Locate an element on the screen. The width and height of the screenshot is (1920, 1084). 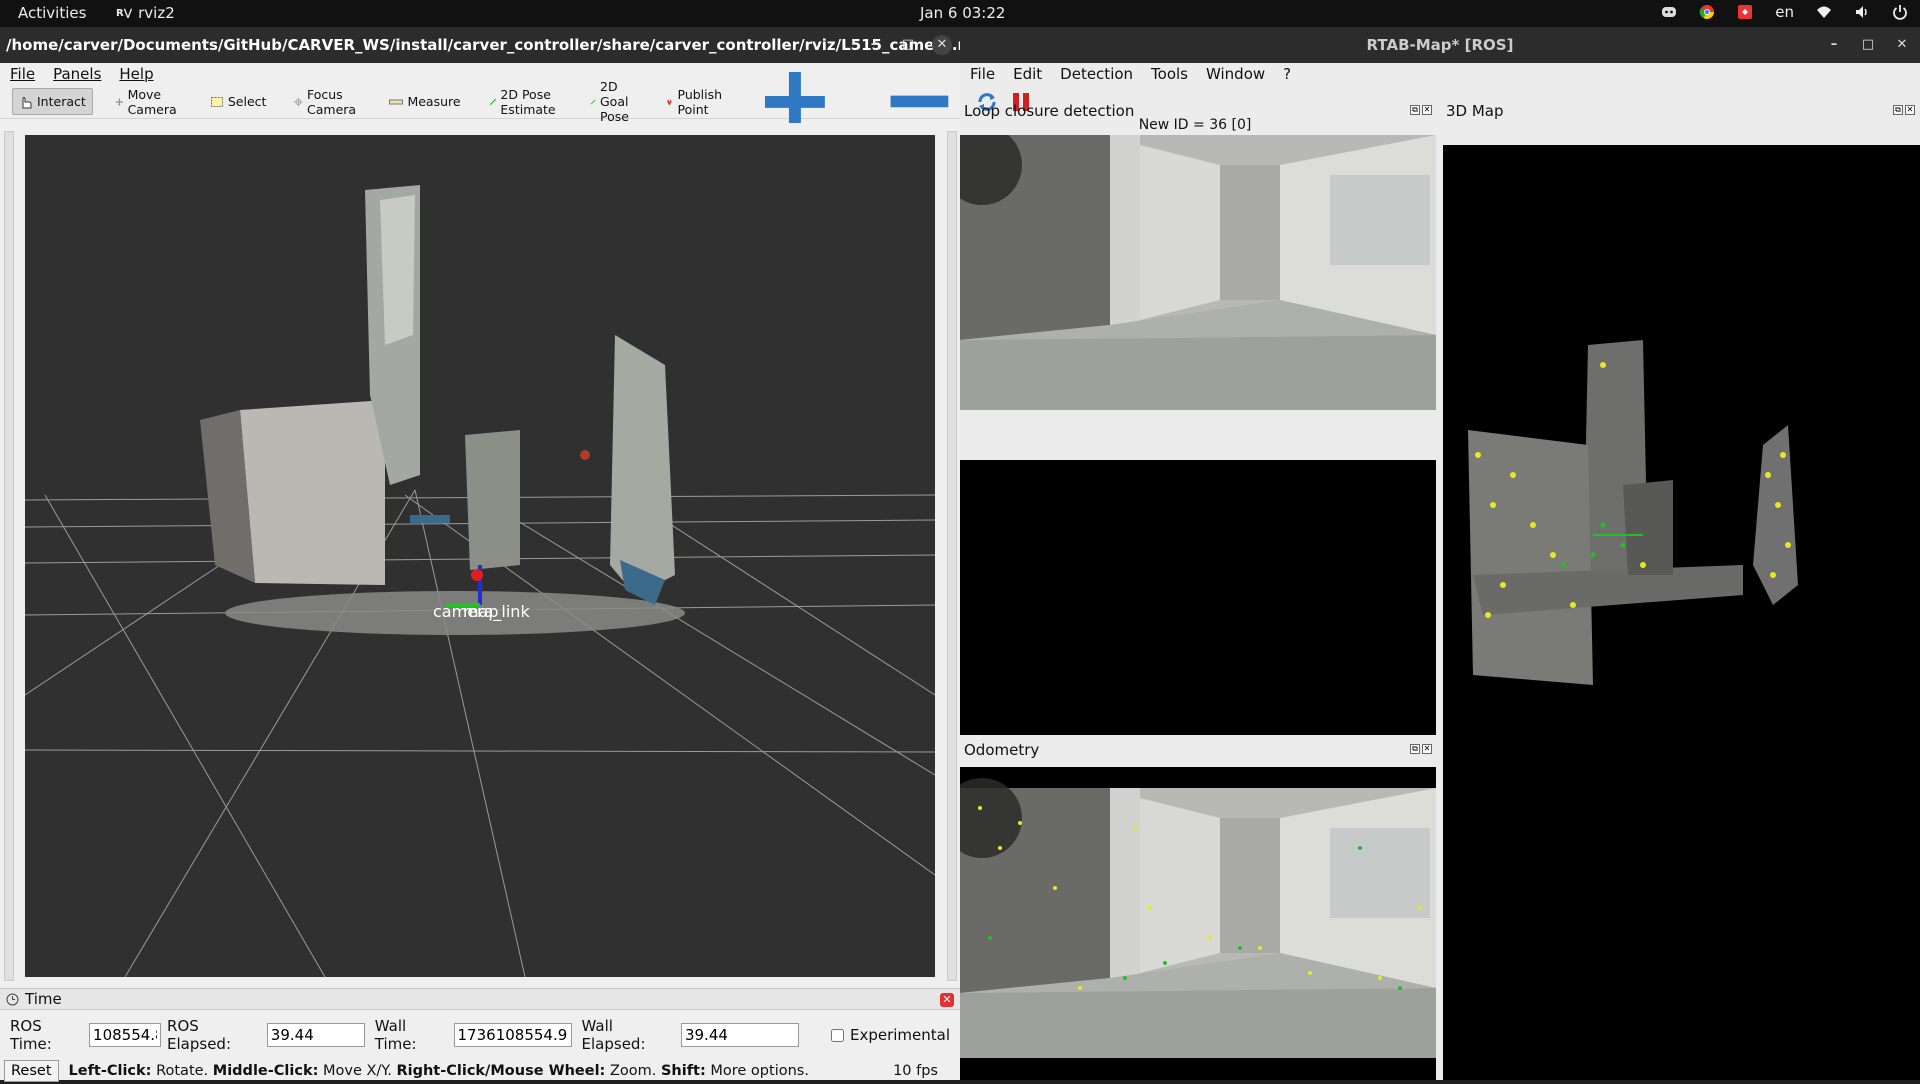
clock: Jan 6 03:22 is located at coordinates (962, 13).